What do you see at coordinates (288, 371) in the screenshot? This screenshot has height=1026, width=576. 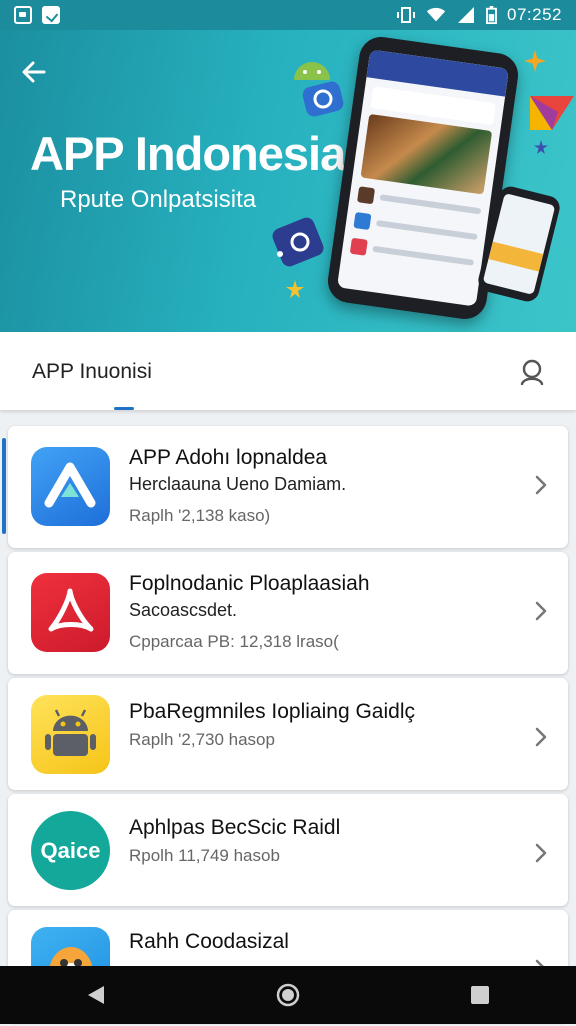 I see `search-header: APP Inuonisi` at bounding box center [288, 371].